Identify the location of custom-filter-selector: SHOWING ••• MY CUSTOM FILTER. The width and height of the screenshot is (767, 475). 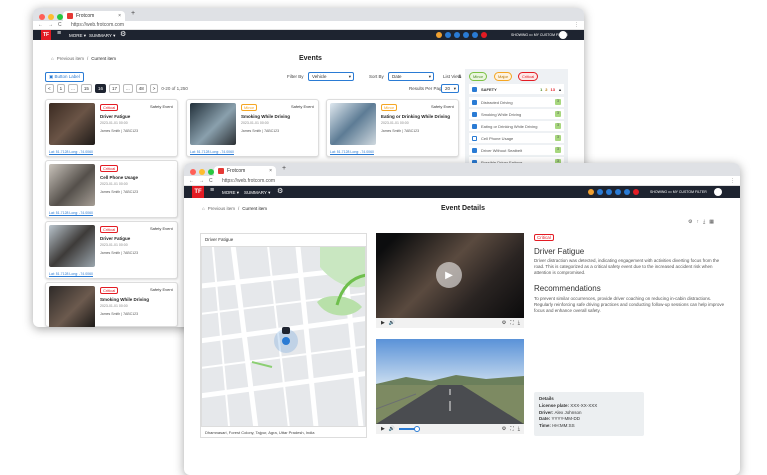
(678, 192).